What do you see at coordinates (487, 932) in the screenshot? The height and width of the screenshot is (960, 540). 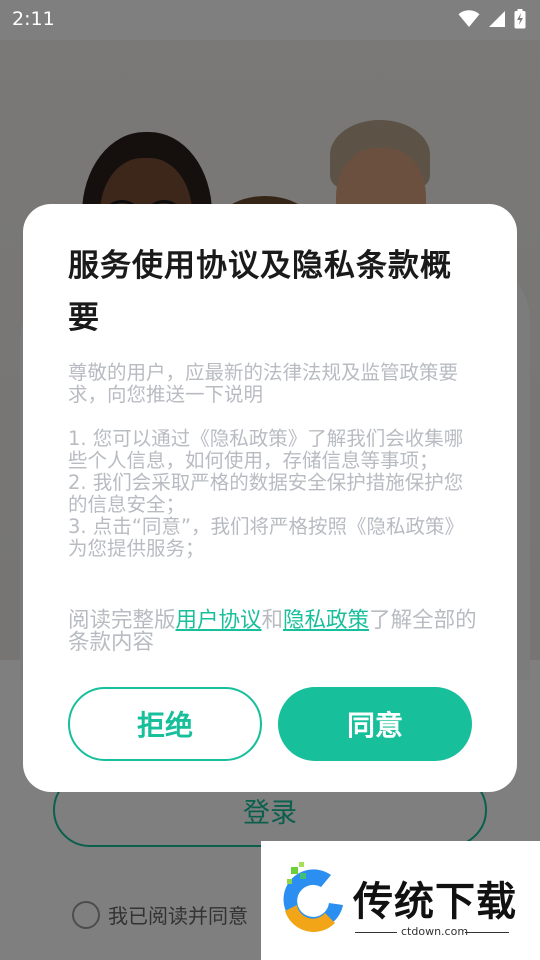 I see `watermark-divider-right` at bounding box center [487, 932].